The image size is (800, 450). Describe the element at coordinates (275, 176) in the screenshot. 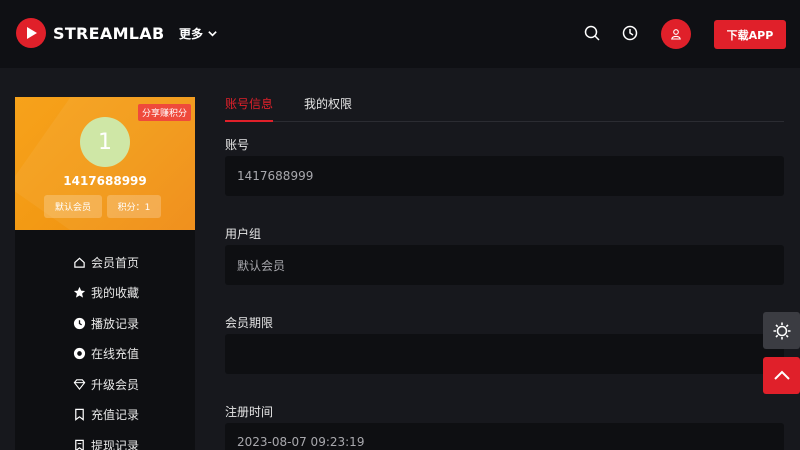

I see `account-value: 1417688999` at that location.